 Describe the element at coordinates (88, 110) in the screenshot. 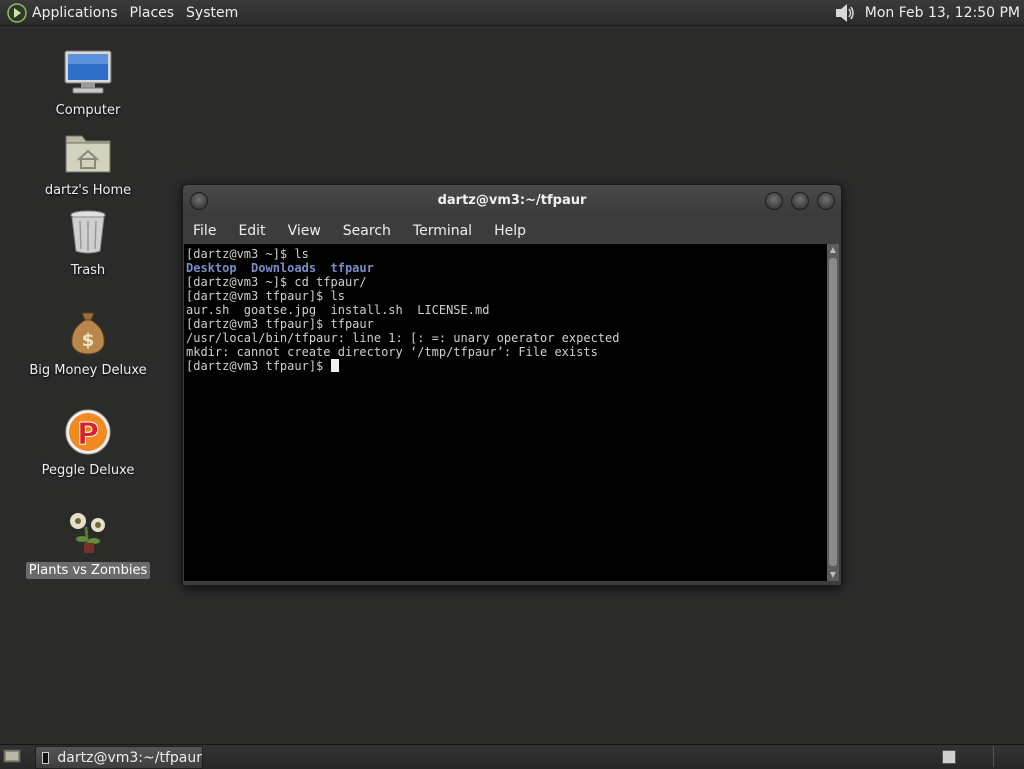

I see `desktop-icon-label: Computer` at that location.